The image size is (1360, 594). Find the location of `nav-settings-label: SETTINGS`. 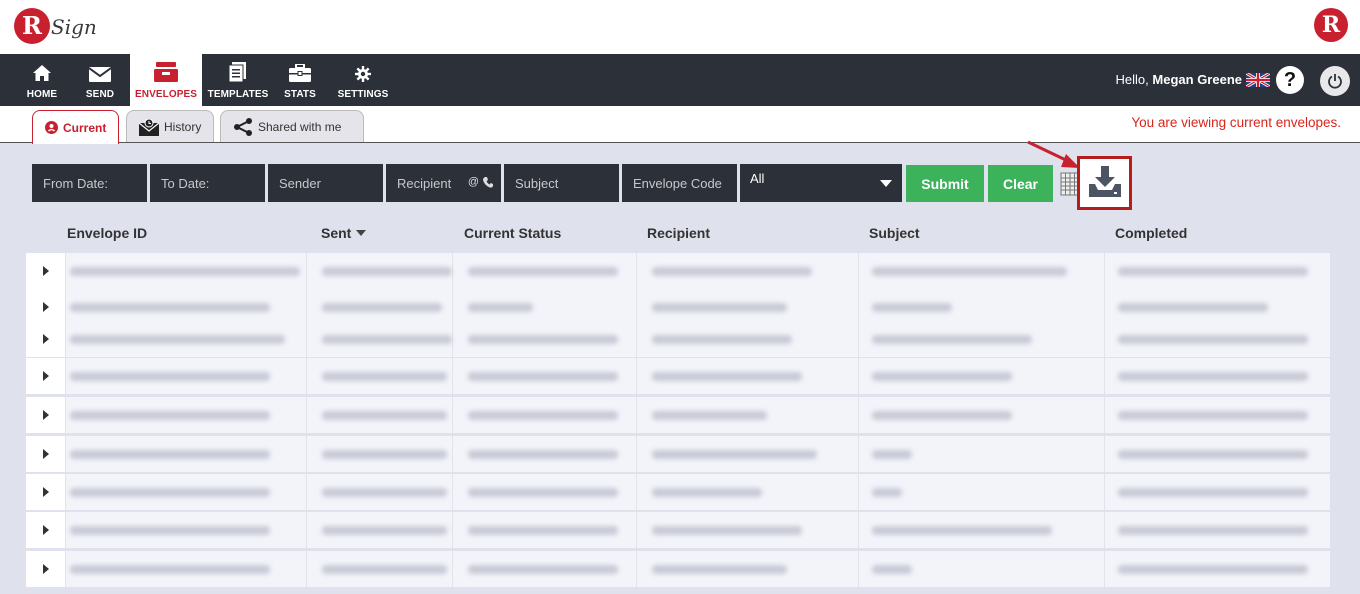

nav-settings-label: SETTINGS is located at coordinates (363, 94).